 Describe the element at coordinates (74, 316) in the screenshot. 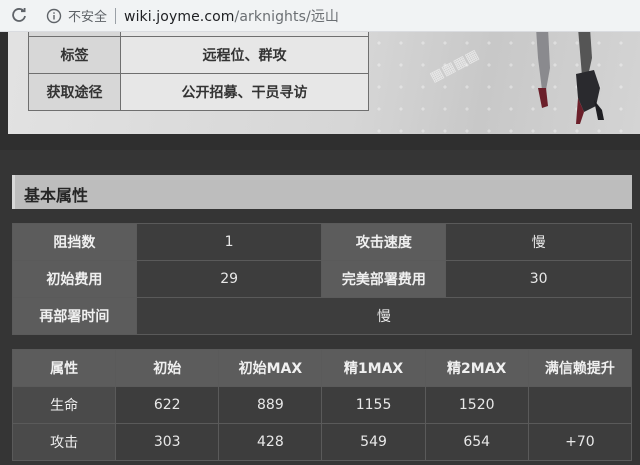

I see `redeploy-label: 再部署时间` at that location.